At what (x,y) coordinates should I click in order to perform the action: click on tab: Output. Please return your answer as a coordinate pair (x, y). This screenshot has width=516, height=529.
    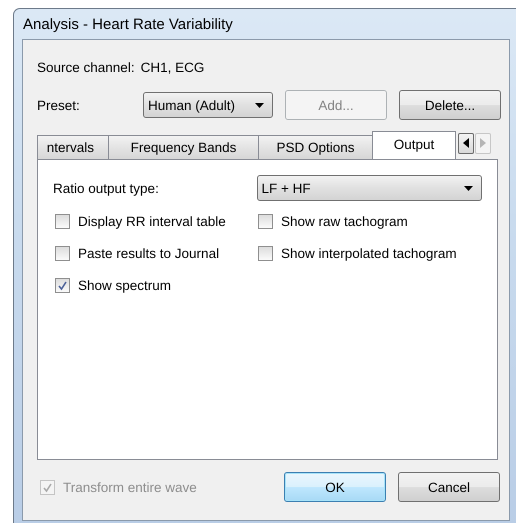
    Looking at the image, I should click on (414, 145).